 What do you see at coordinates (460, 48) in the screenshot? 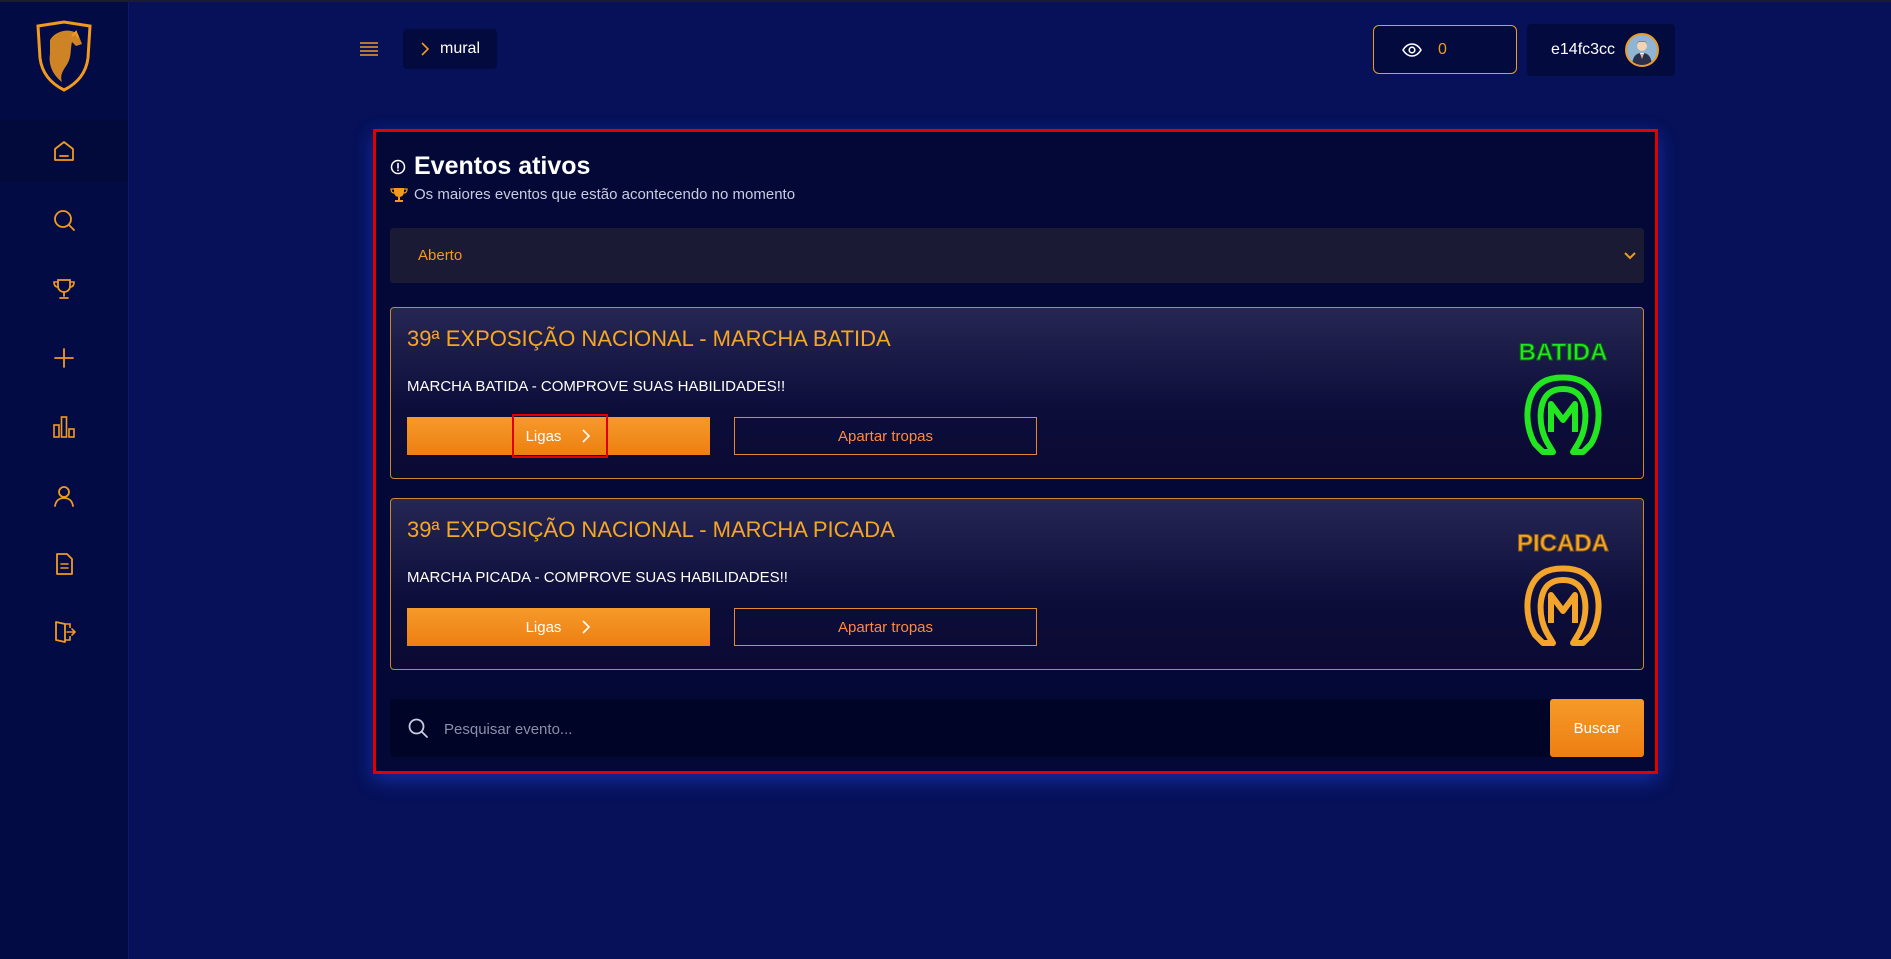
I see `breadcrumb-label: mural` at bounding box center [460, 48].